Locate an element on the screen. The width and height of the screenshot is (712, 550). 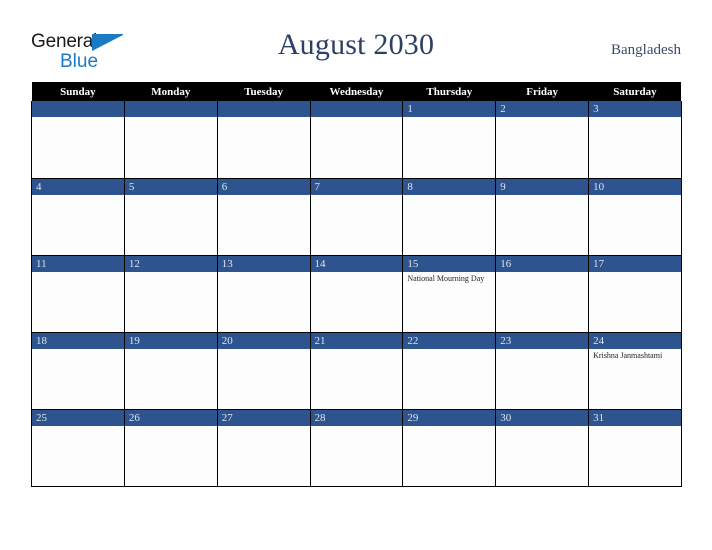
day-cell-13: 13 is located at coordinates (263, 294).